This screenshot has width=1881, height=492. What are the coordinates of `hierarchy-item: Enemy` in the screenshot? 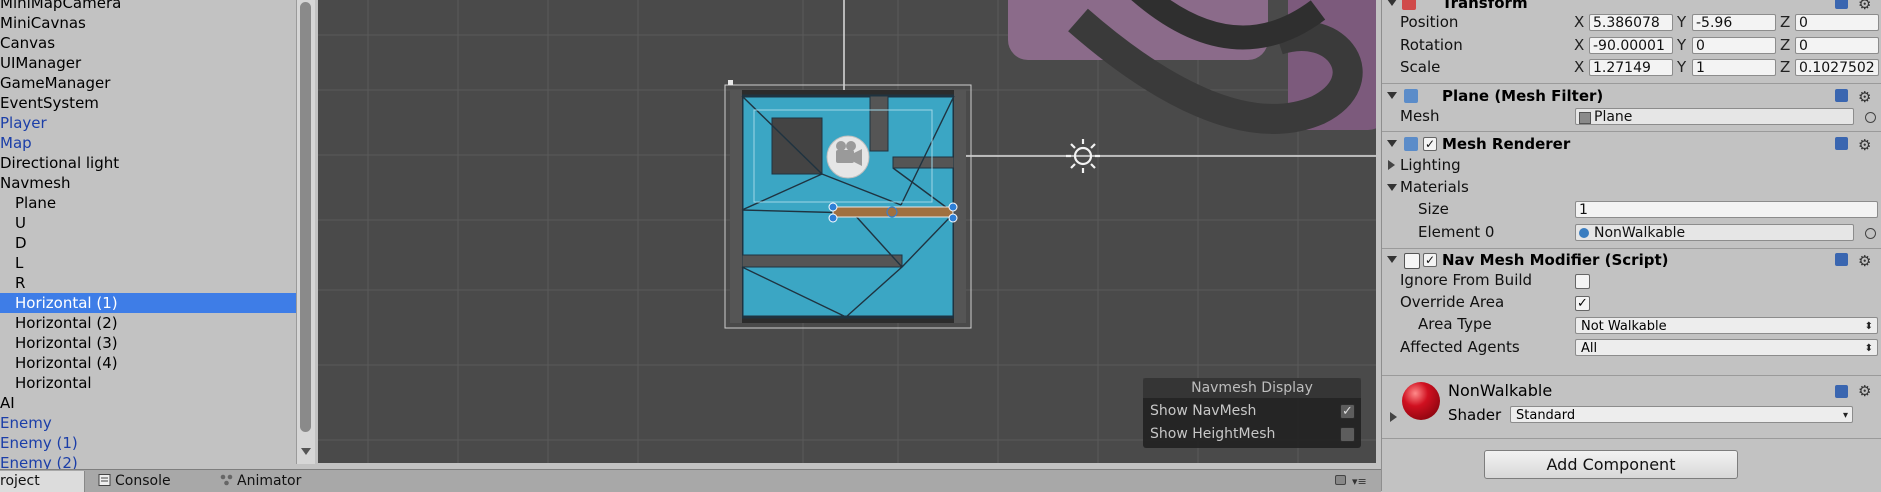 It's located at (148, 423).